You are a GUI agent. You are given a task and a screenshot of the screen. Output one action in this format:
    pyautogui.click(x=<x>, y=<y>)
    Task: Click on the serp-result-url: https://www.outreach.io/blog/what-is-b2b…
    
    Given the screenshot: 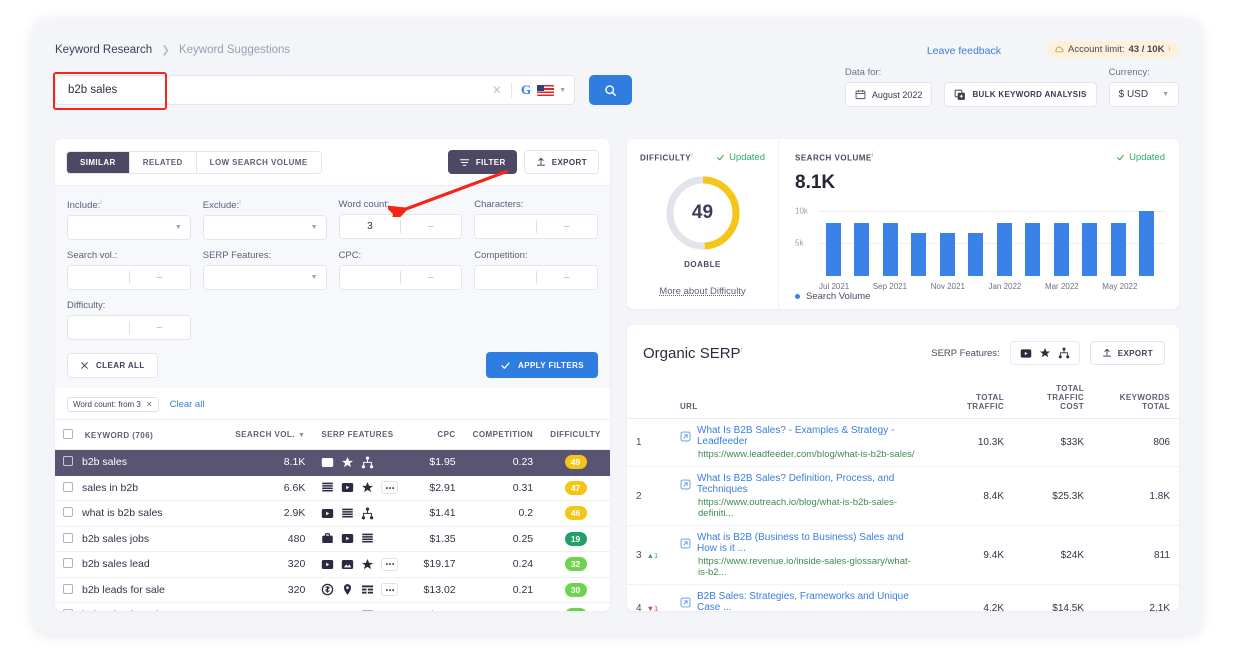 What is the action you would take?
    pyautogui.click(x=809, y=508)
    